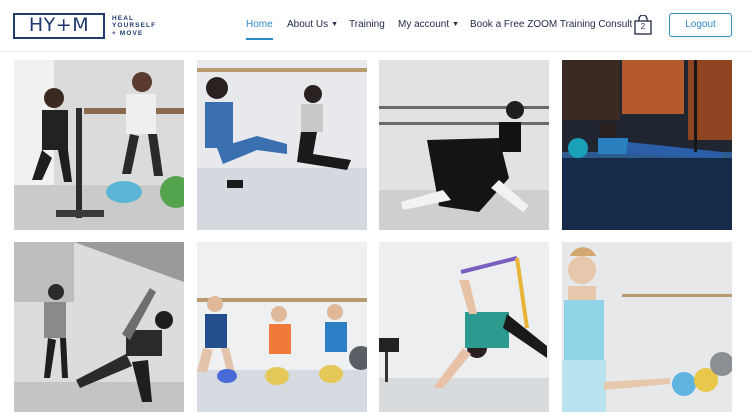  I want to click on nav-about-label: About Us, so click(308, 24).